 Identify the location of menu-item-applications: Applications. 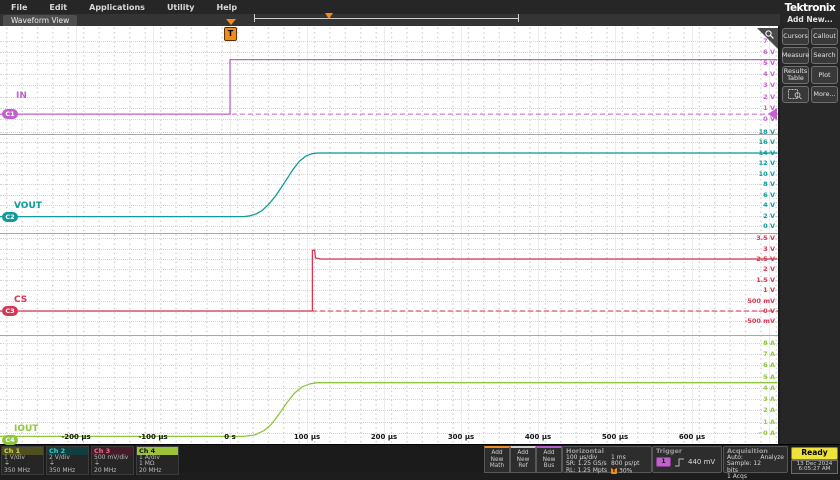
(117, 7).